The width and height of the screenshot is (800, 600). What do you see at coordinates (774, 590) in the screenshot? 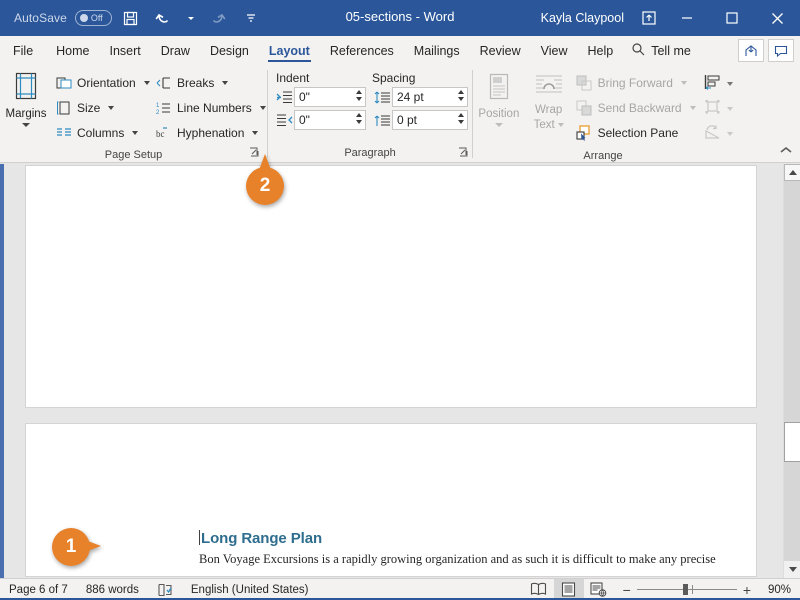
I see `zoom-level-label: 90%` at bounding box center [774, 590].